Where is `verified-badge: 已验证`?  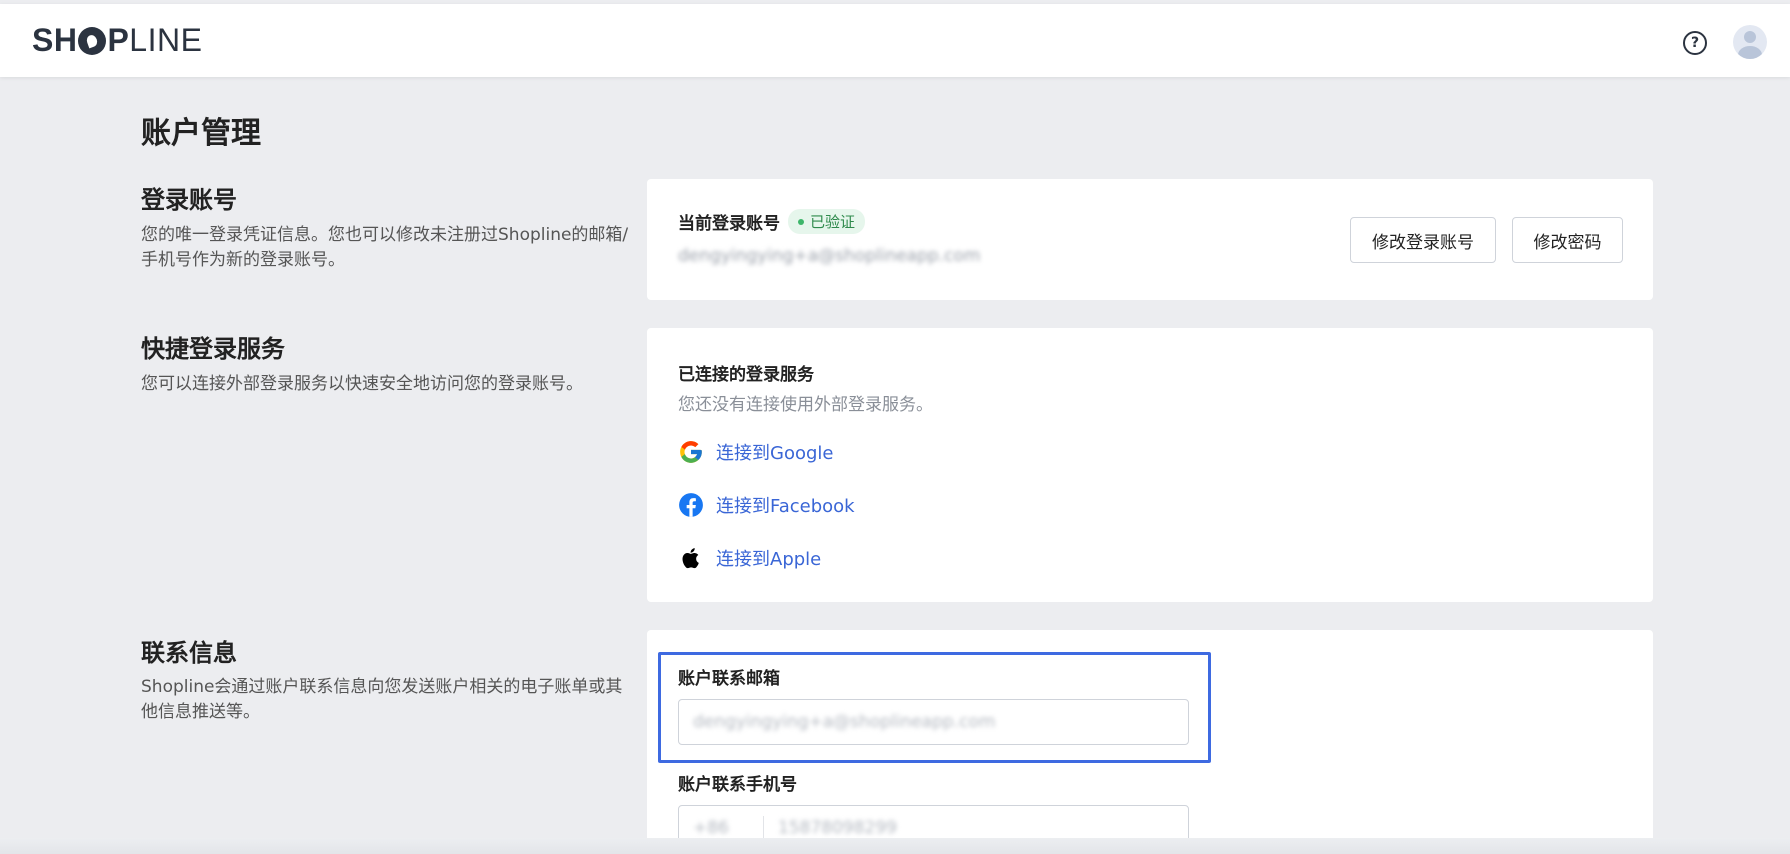 verified-badge: 已验证 is located at coordinates (827, 221).